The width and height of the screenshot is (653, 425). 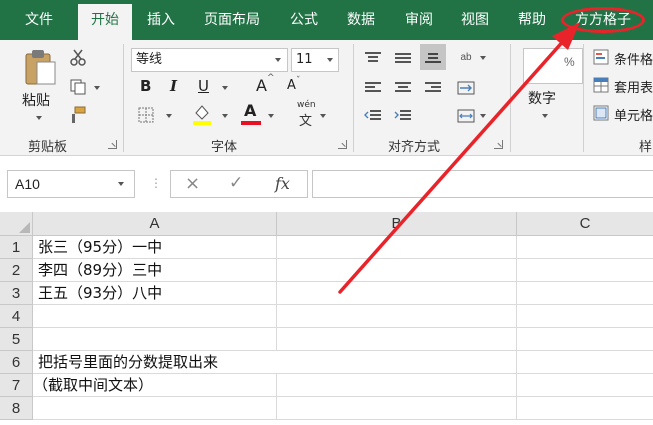 I want to click on clipboard-launcher-icon, so click(x=112, y=144).